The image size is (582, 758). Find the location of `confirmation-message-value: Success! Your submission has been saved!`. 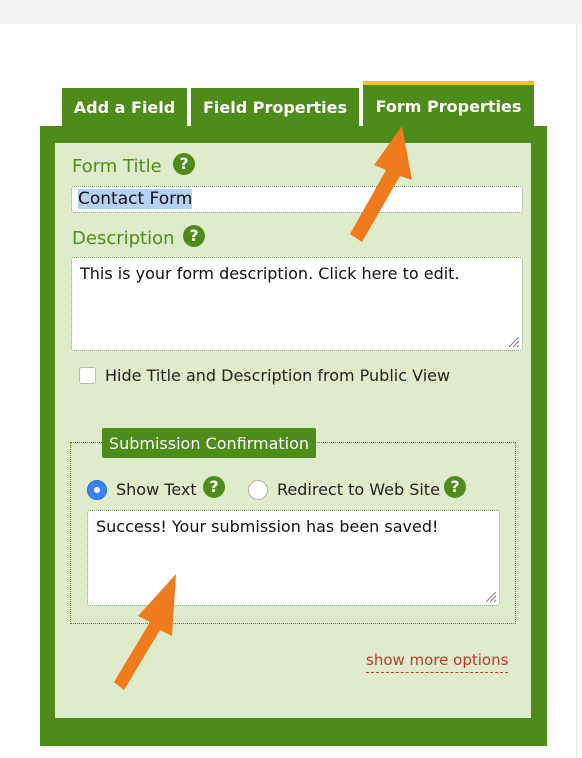

confirmation-message-value: Success! Your submission has been saved! is located at coordinates (267, 526).